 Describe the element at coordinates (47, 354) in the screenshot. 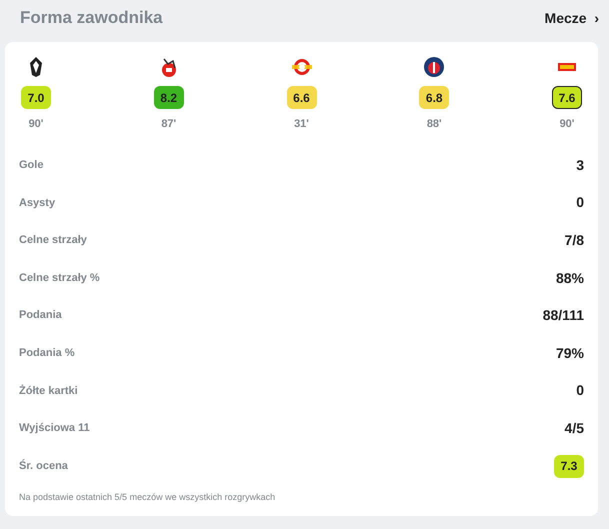

I see `stat-label: Podania %` at that location.